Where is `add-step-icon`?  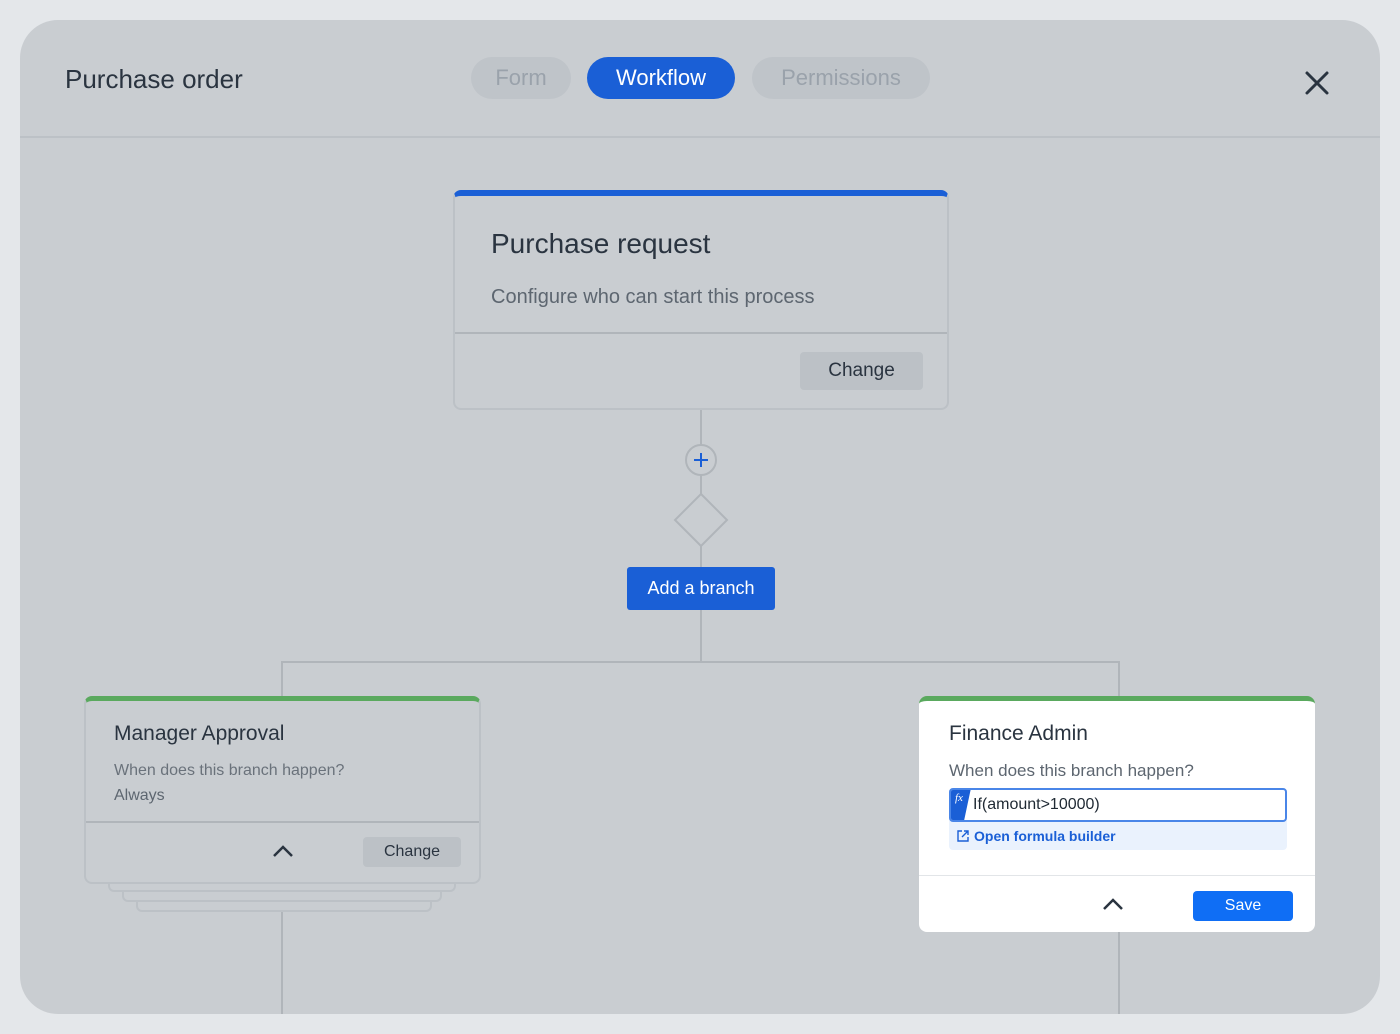
add-step-icon is located at coordinates (701, 461).